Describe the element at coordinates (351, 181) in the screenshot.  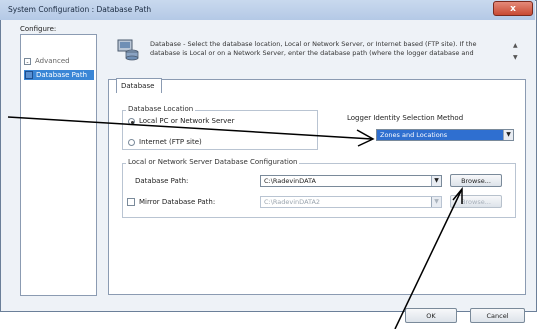
I see `database-path-field: C:\RadevinDATA ▼` at that location.